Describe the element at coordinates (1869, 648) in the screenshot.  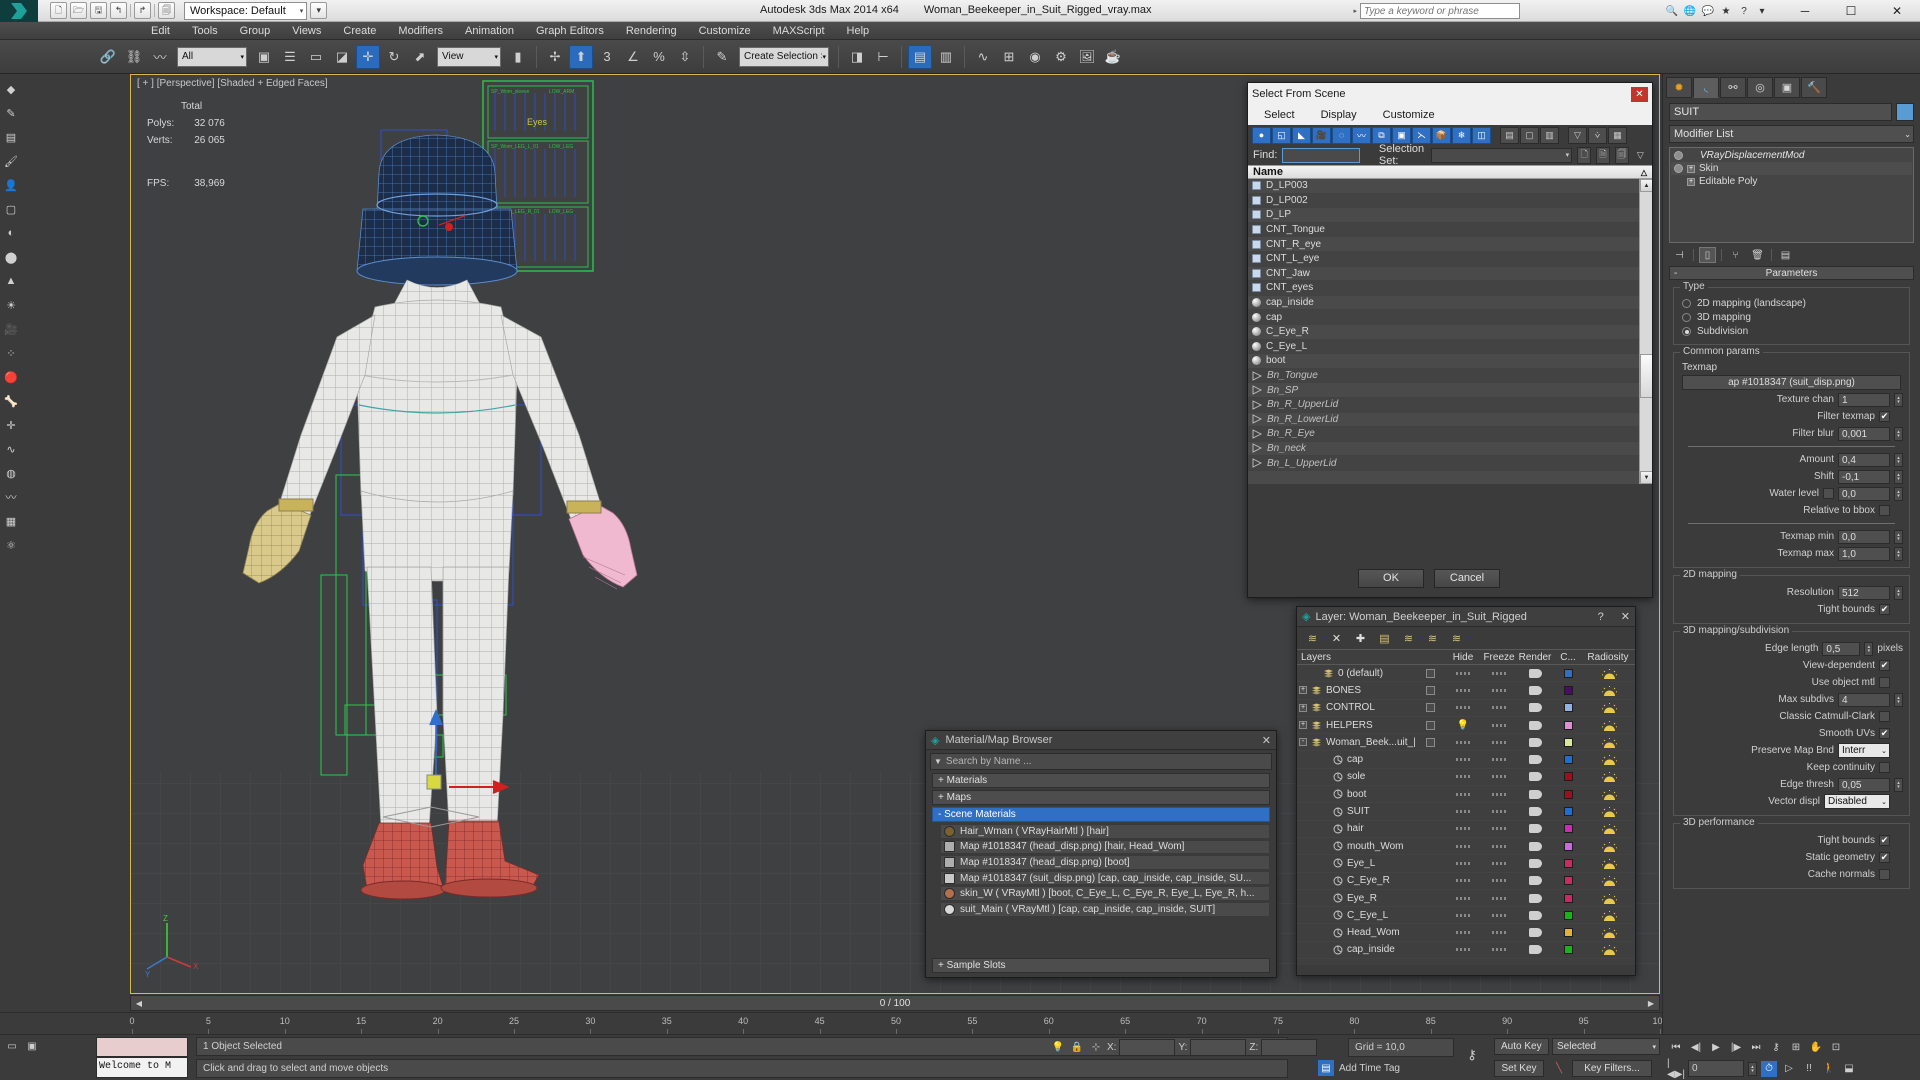
I see `edge-length-spinner: ▴ ▾` at that location.